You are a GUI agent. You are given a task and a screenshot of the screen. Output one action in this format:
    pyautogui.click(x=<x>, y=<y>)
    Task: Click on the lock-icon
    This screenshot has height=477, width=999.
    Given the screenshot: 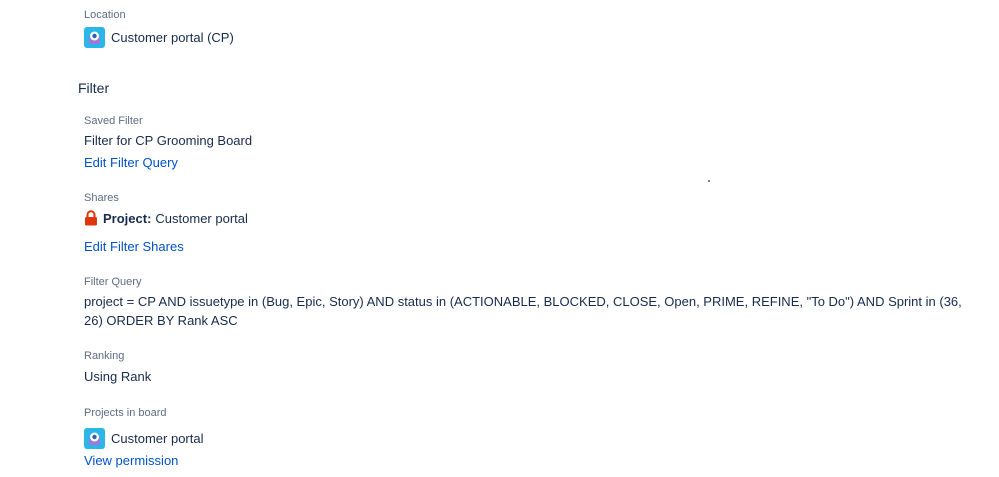 What is the action you would take?
    pyautogui.click(x=91, y=218)
    